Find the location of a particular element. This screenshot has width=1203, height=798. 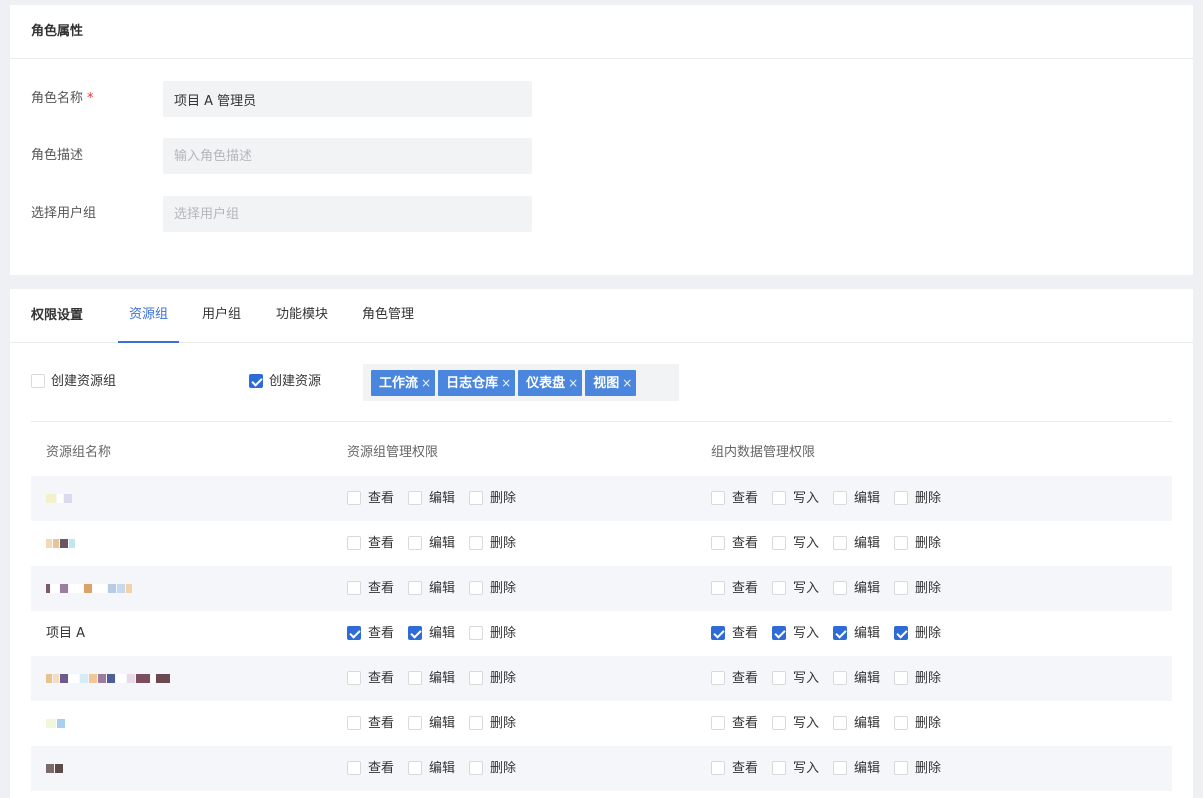

tab-user-group: 用户组 is located at coordinates (221, 315).